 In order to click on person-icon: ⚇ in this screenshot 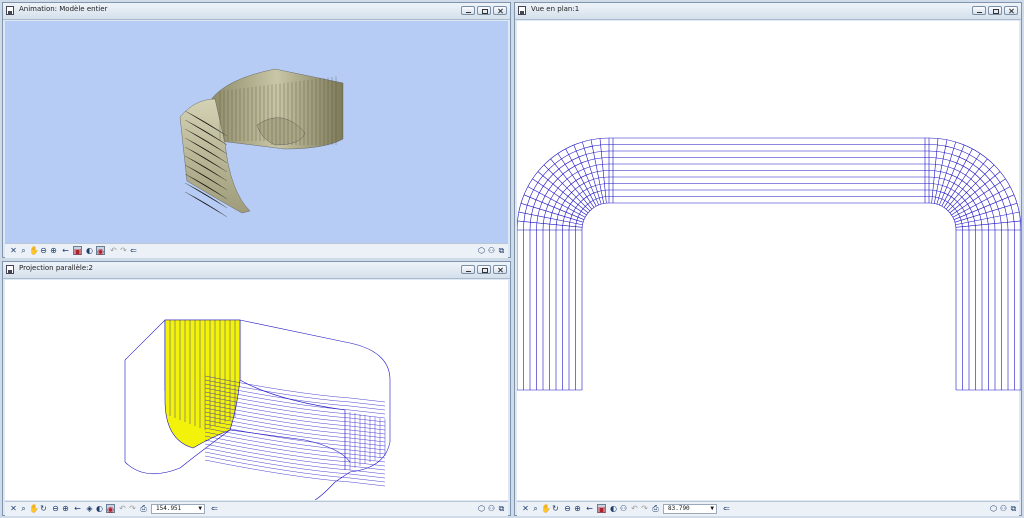, I will do `click(623, 508)`.